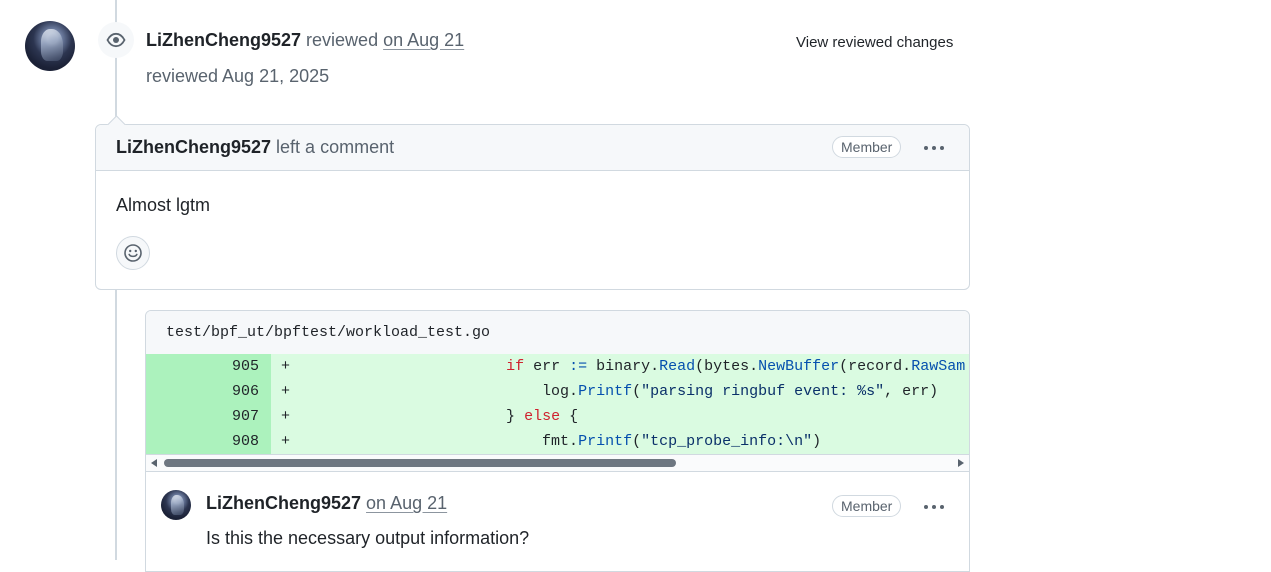 The image size is (1271, 572). I want to click on diff-line: 908 + fmt.Printf("tcp_probe_info:\n"), so click(557, 441).